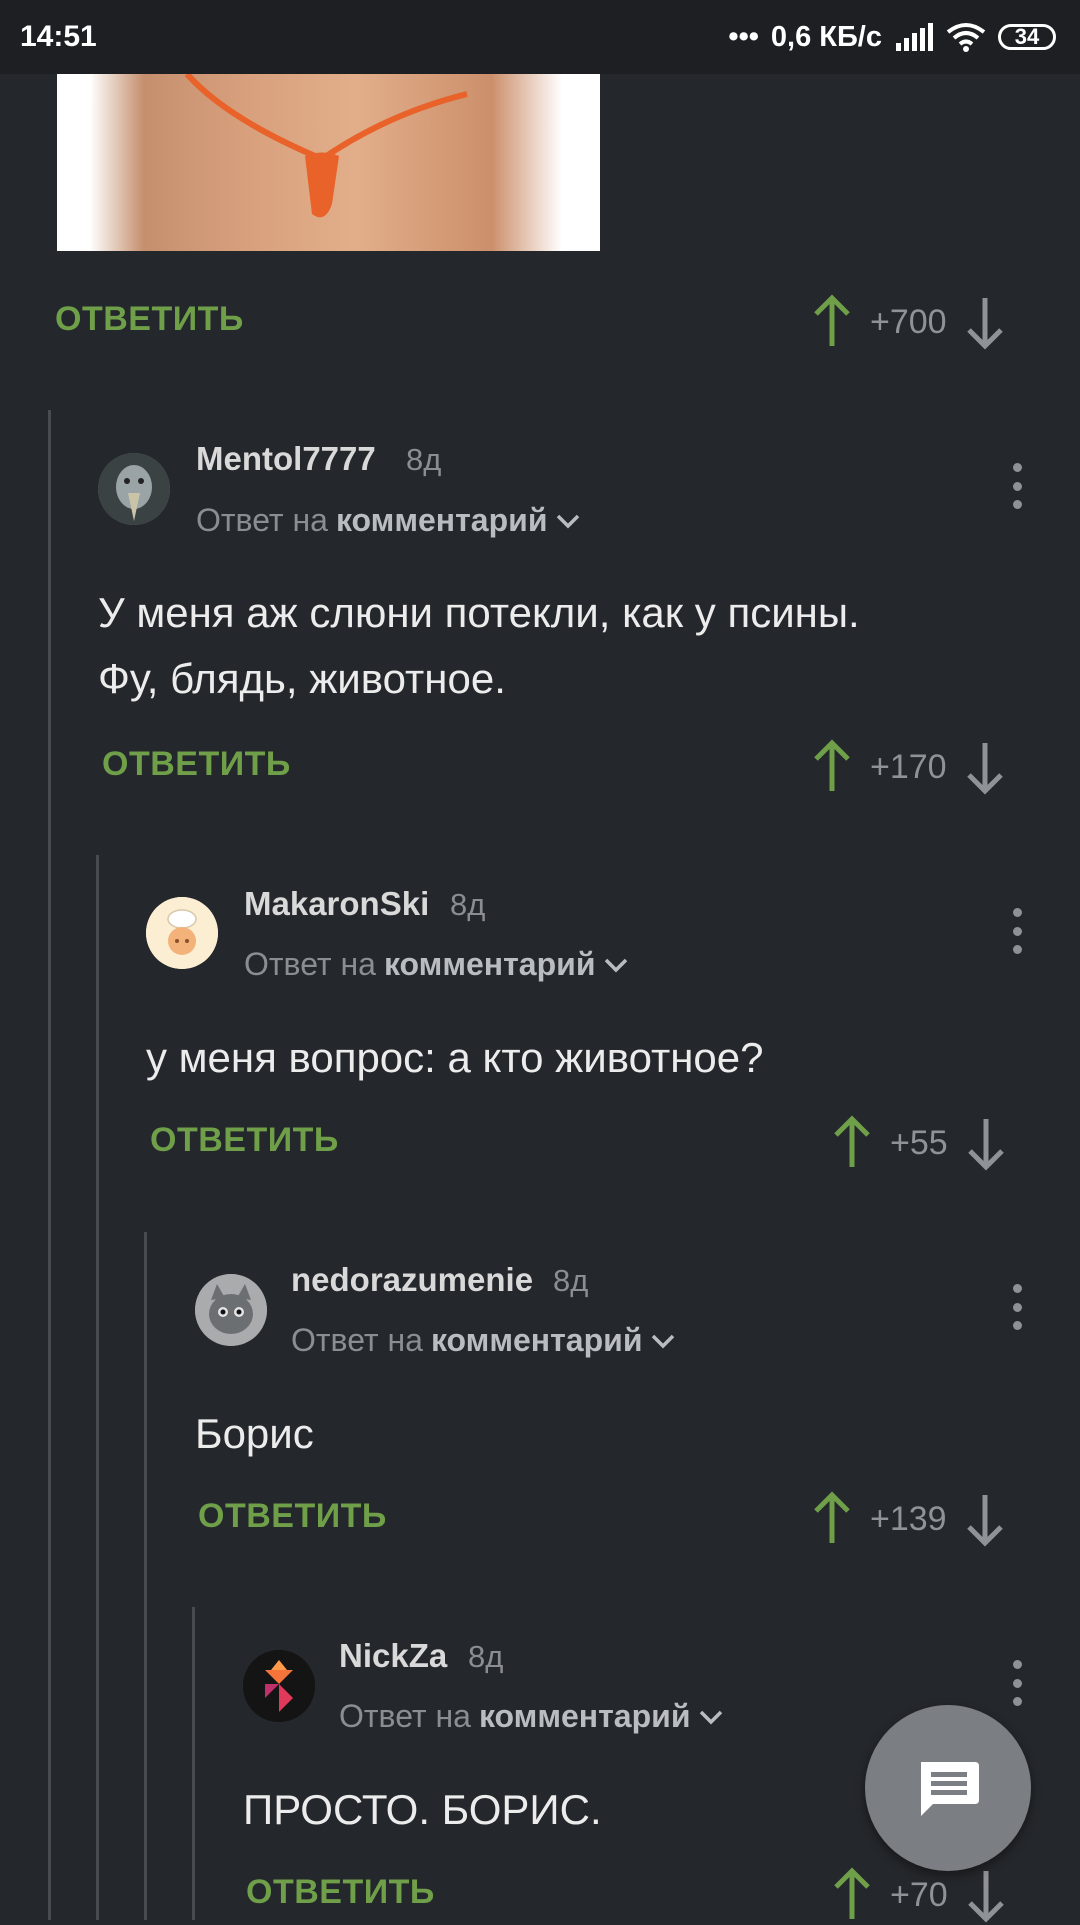 The height and width of the screenshot is (1925, 1080). Describe the element at coordinates (1027, 37) in the screenshot. I see `battery-indicator: 34` at that location.